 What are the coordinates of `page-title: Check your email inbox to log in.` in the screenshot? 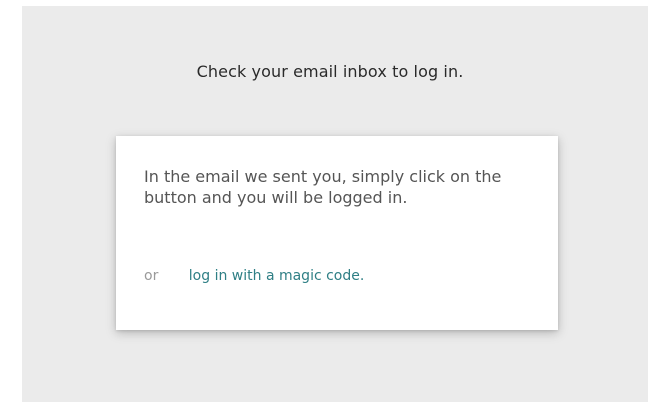 It's located at (330, 71).